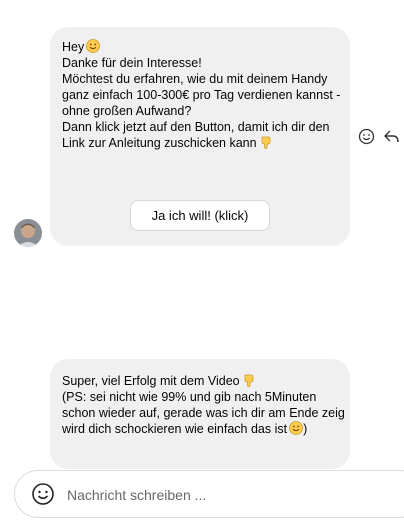 This screenshot has width=404, height=526. Describe the element at coordinates (305, 429) in the screenshot. I see `message-line-text: )` at that location.